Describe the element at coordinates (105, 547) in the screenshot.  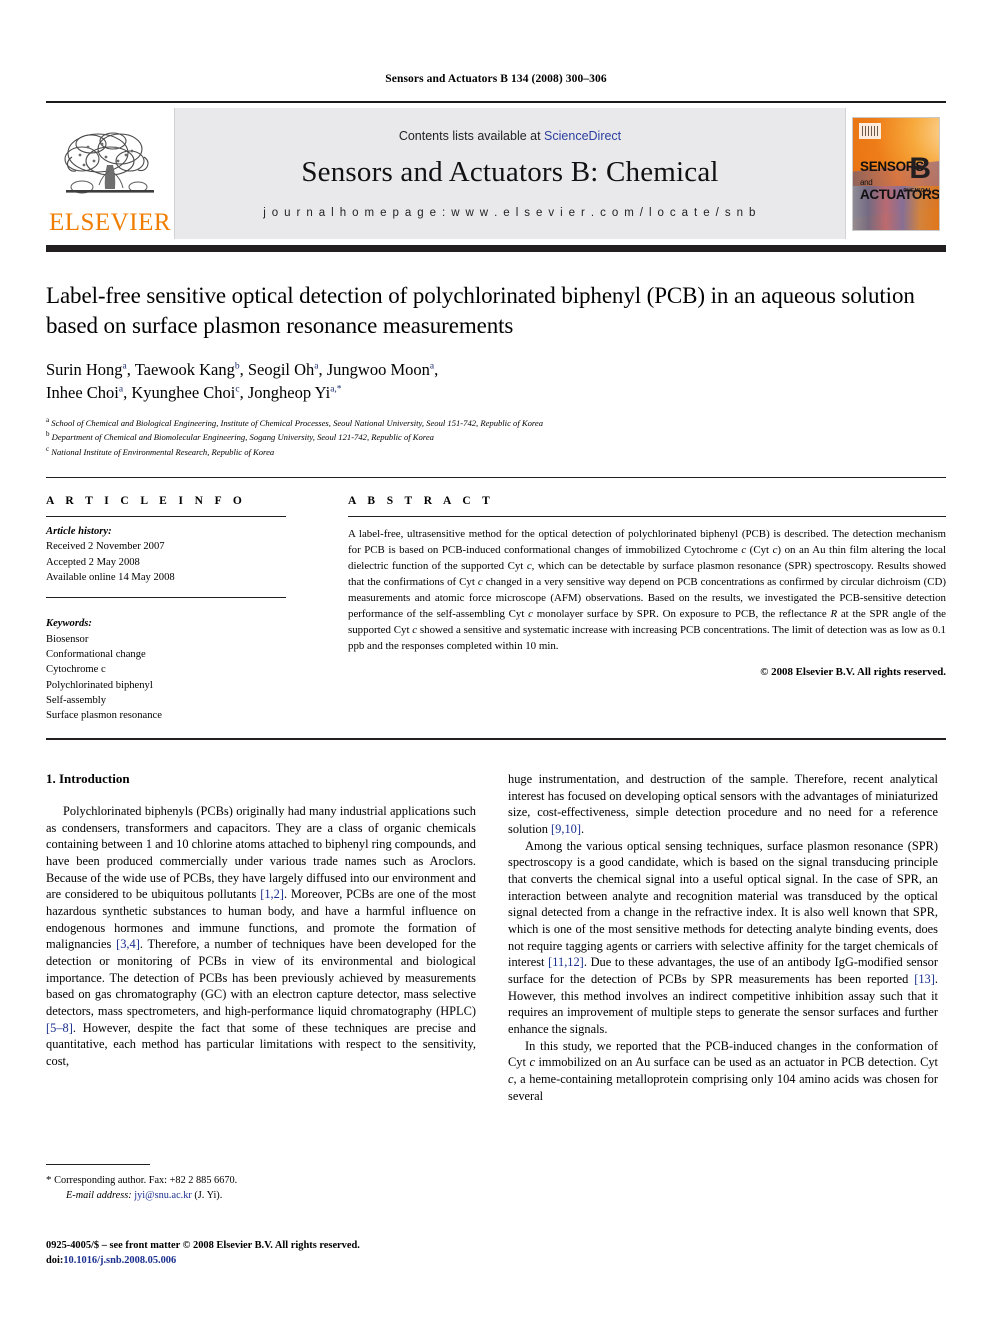
I see `article-history-item: Received 2 November 2007` at that location.